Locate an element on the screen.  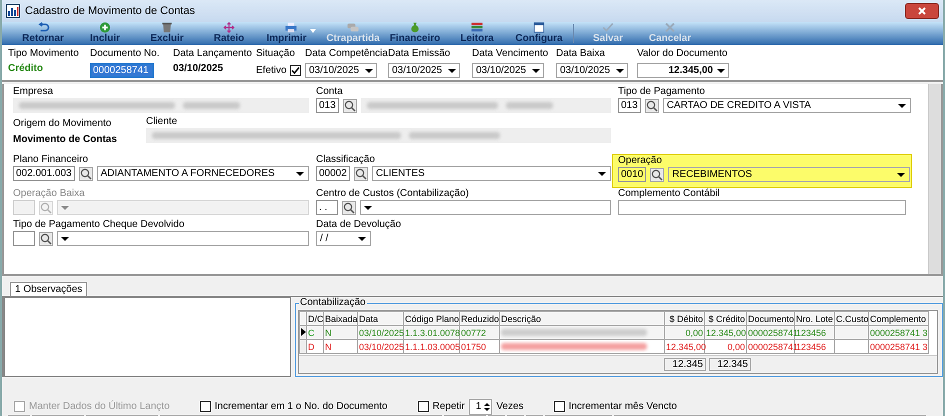
check-icon is located at coordinates (608, 27).